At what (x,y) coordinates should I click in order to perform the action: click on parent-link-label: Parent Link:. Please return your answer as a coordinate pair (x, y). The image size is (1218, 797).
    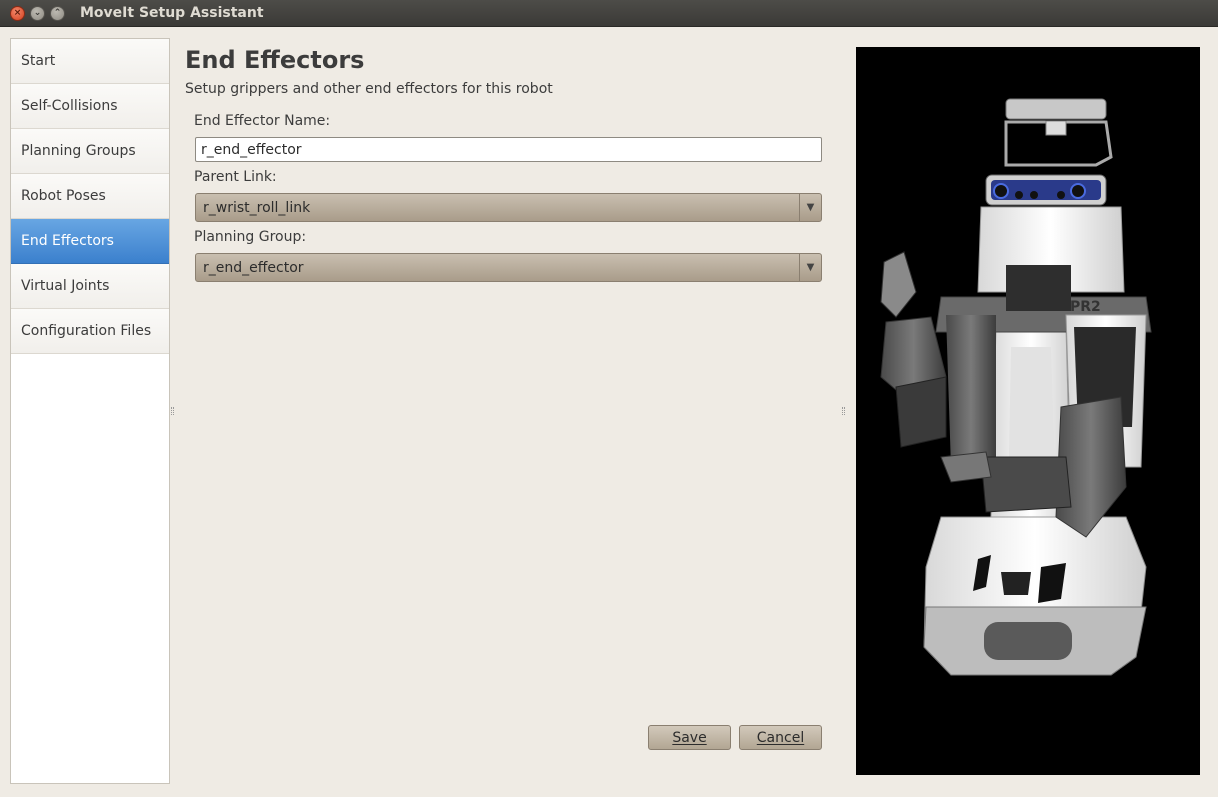
    Looking at the image, I should click on (235, 177).